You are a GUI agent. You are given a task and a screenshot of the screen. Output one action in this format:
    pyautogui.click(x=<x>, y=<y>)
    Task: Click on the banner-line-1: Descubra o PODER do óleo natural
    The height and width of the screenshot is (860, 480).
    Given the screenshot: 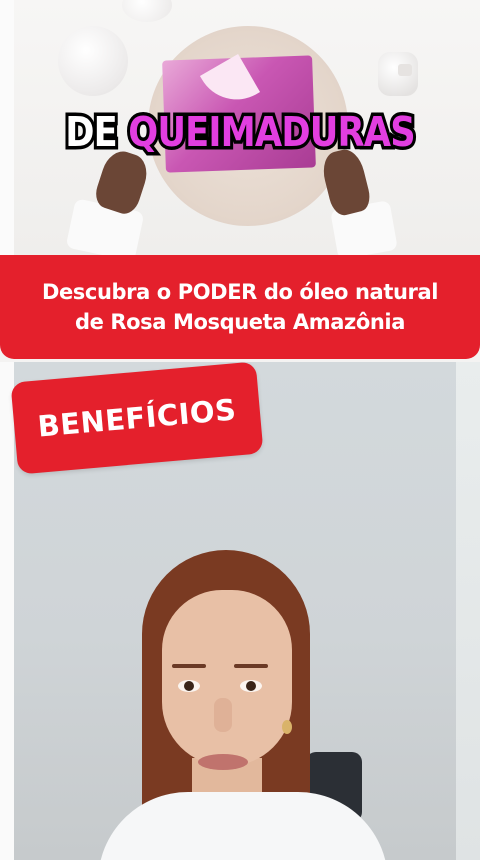 What is the action you would take?
    pyautogui.click(x=240, y=292)
    